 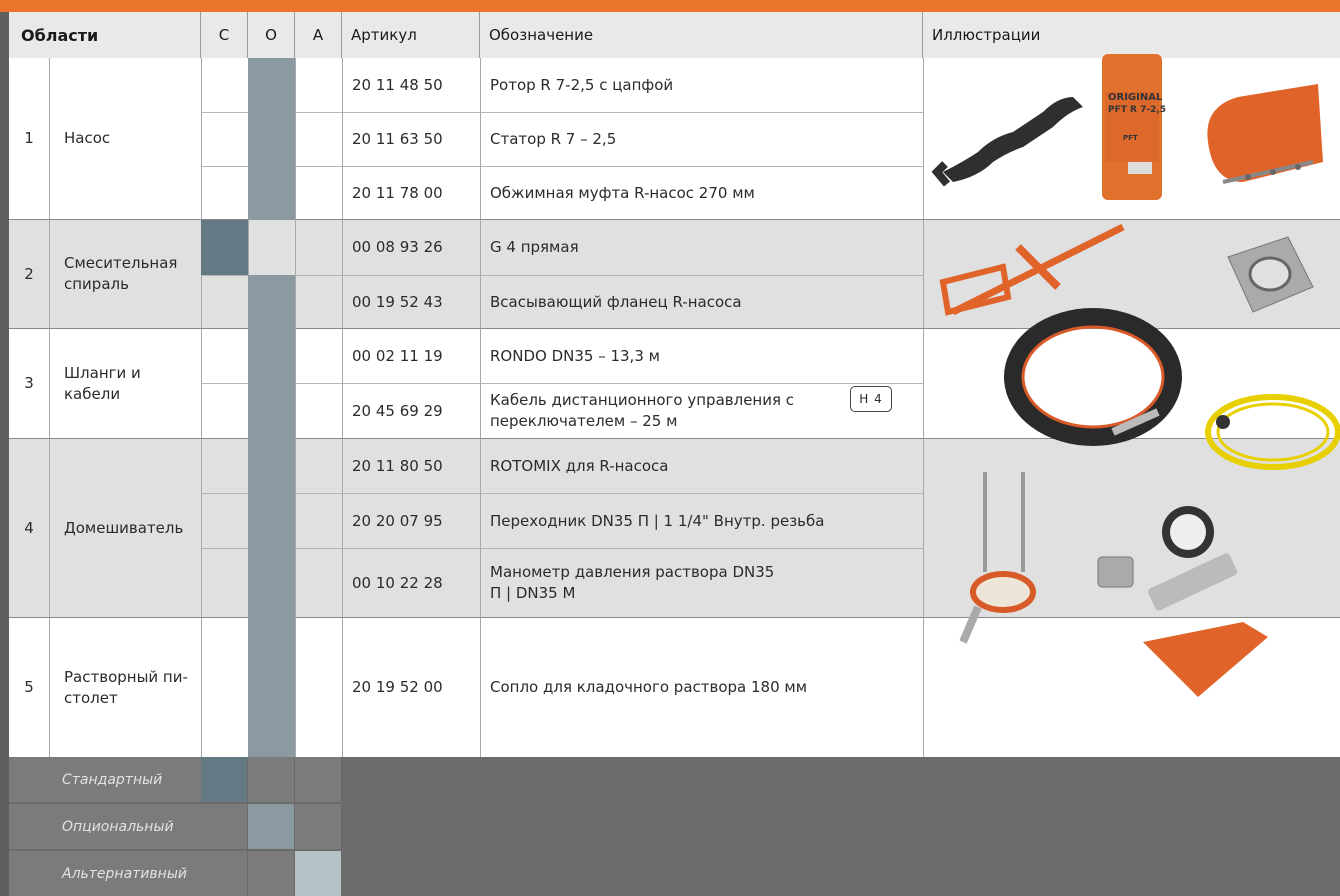 What do you see at coordinates (1272, 432) in the screenshot?
I see `cable-icon` at bounding box center [1272, 432].